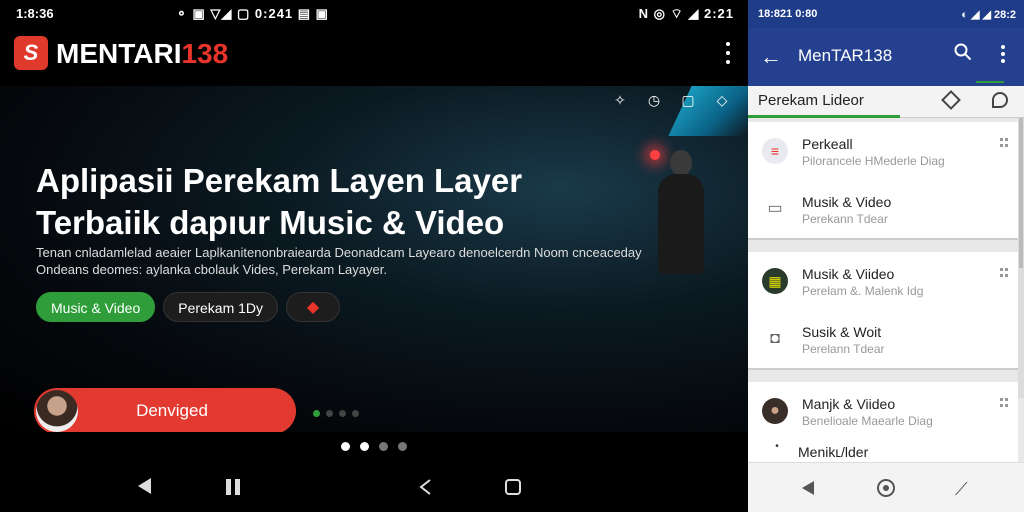 The width and height of the screenshot is (1024, 512). I want to click on list-item: ▦ Musik & Viideo Perelam &. Malenk Idg, so click(883, 281).